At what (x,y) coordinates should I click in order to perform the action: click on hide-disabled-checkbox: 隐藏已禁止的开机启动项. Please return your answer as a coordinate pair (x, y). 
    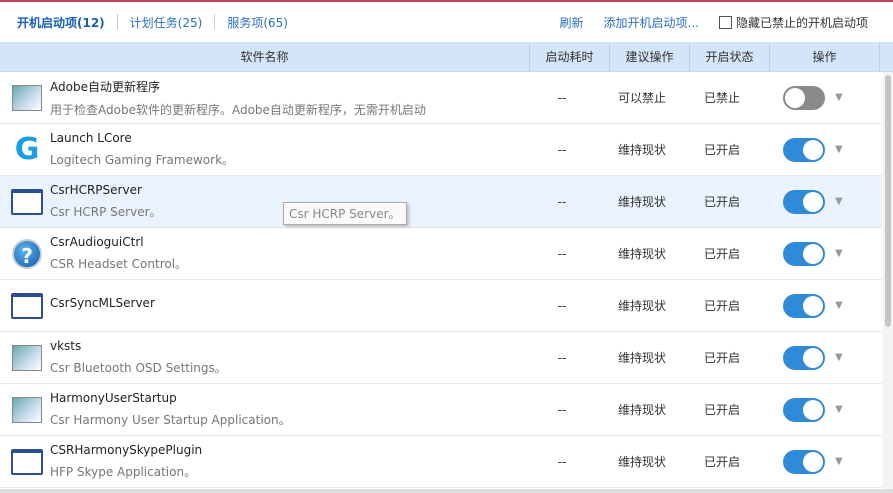
    Looking at the image, I should click on (793, 22).